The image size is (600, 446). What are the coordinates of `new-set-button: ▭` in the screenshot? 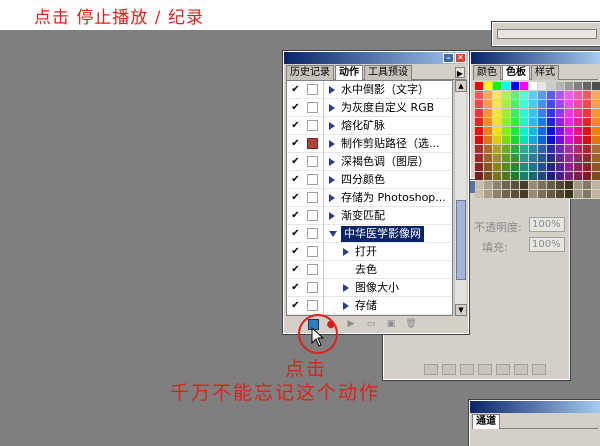 It's located at (371, 324).